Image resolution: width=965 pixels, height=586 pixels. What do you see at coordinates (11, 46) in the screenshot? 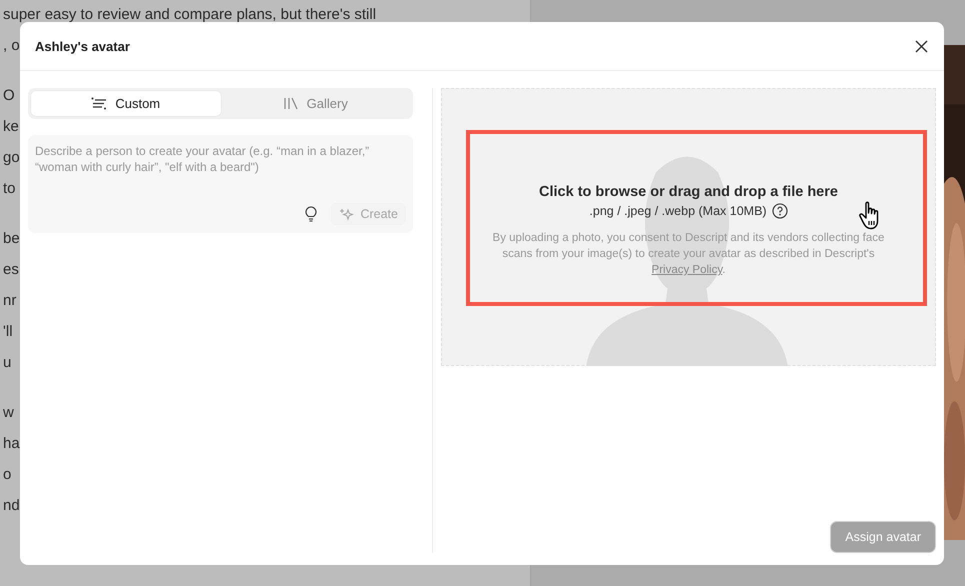
I see `document-text: , o` at bounding box center [11, 46].